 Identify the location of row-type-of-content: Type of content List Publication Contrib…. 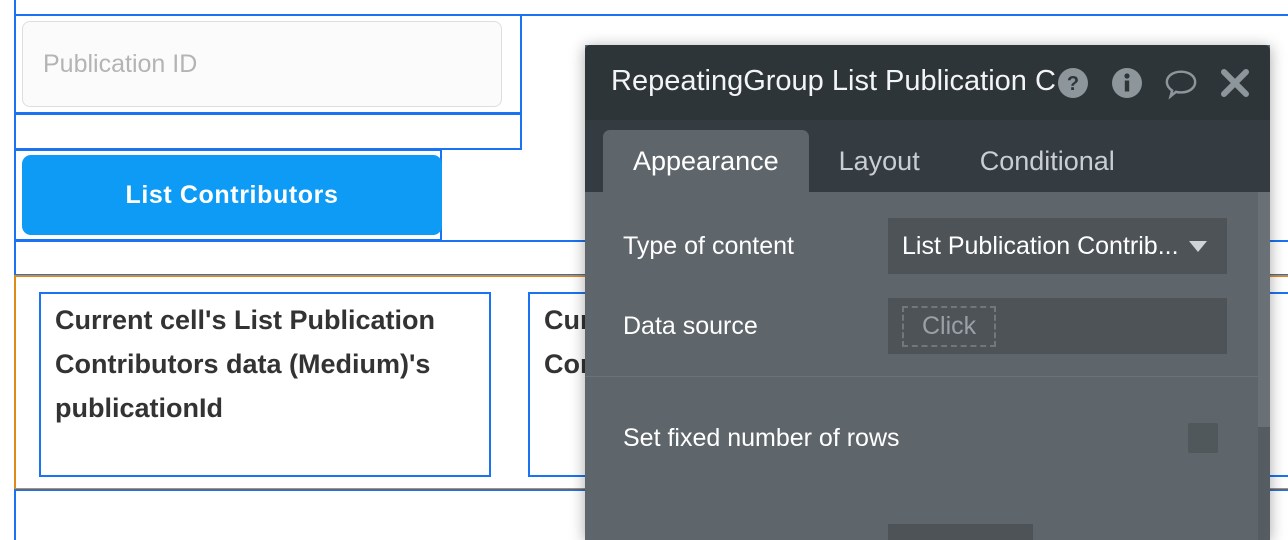
(927, 246).